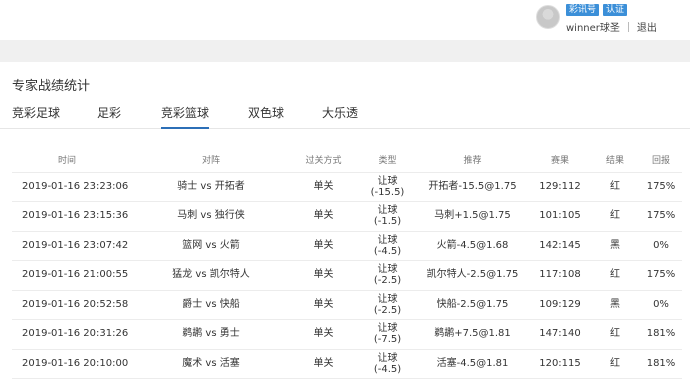 The image size is (690, 385). What do you see at coordinates (560, 186) in the screenshot?
I see `cell-score: 129:112` at bounding box center [560, 186].